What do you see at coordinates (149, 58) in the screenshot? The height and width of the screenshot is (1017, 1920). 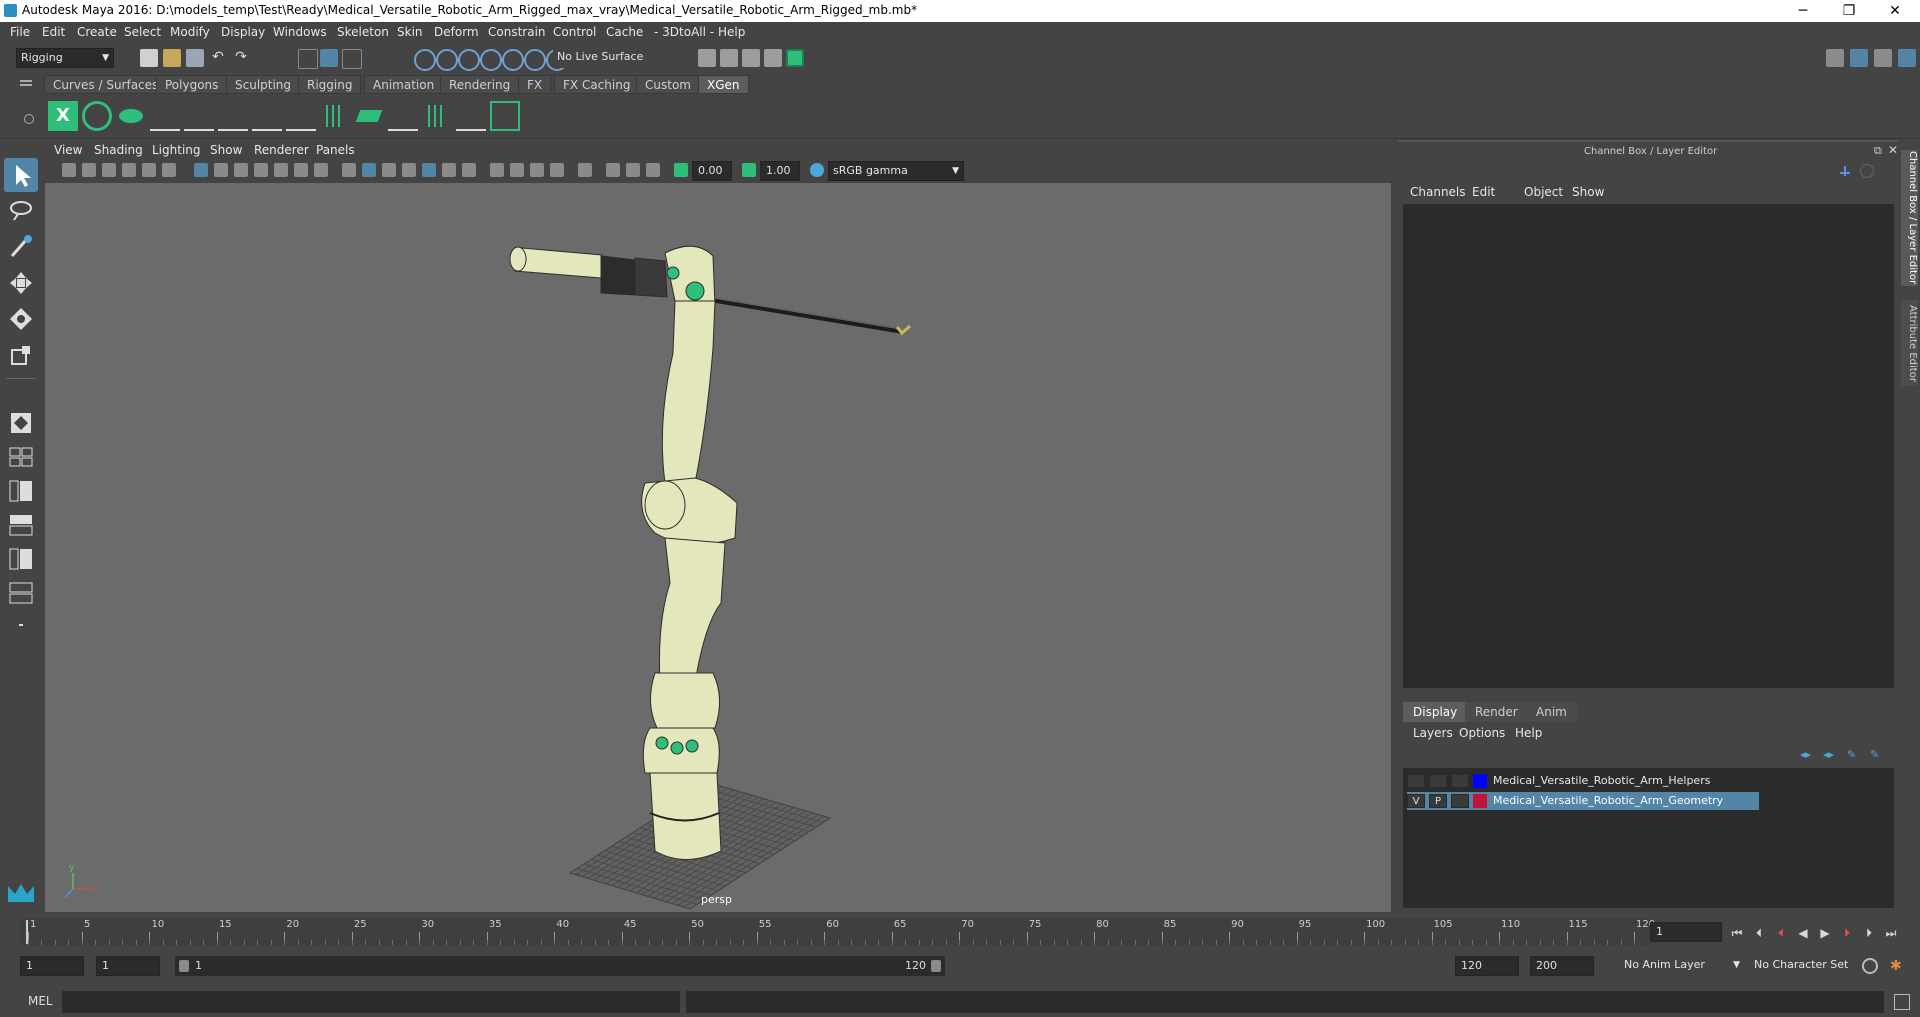 I see `new-scene-icon` at bounding box center [149, 58].